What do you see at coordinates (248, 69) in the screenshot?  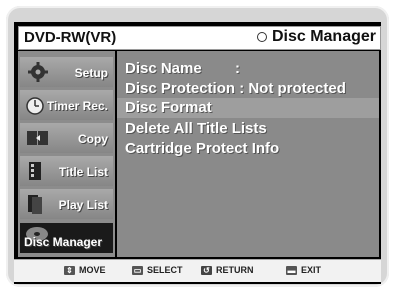 I see `menu-item-disc-name: Disc Name :` at bounding box center [248, 69].